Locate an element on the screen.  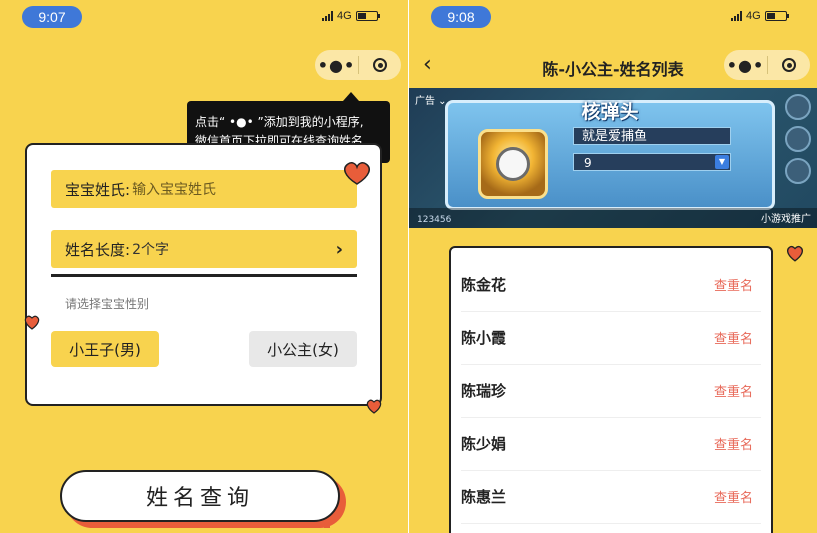
list-item: 陈少娟 查重名 is located at coordinates (611, 444).